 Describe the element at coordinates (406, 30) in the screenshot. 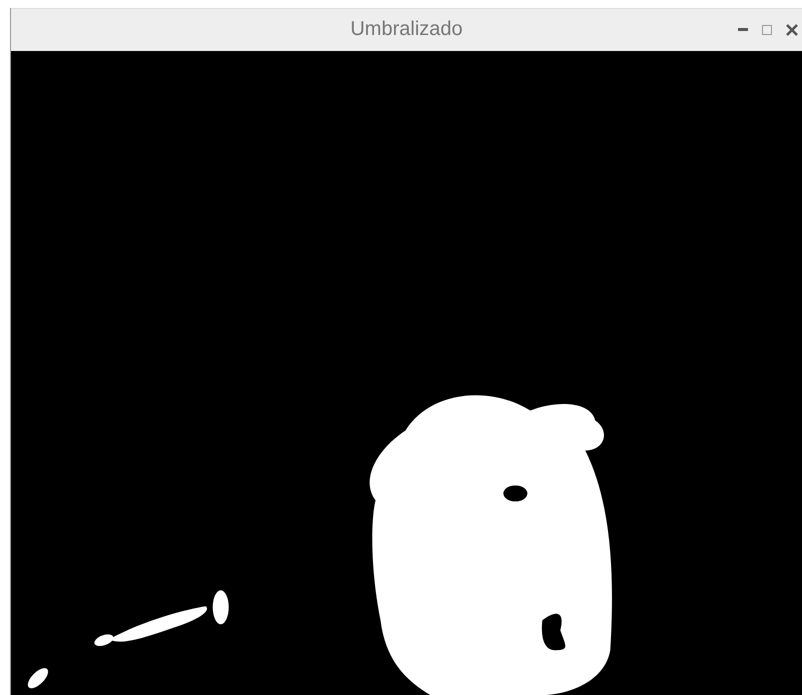

I see `window-title: Umbralizado` at that location.